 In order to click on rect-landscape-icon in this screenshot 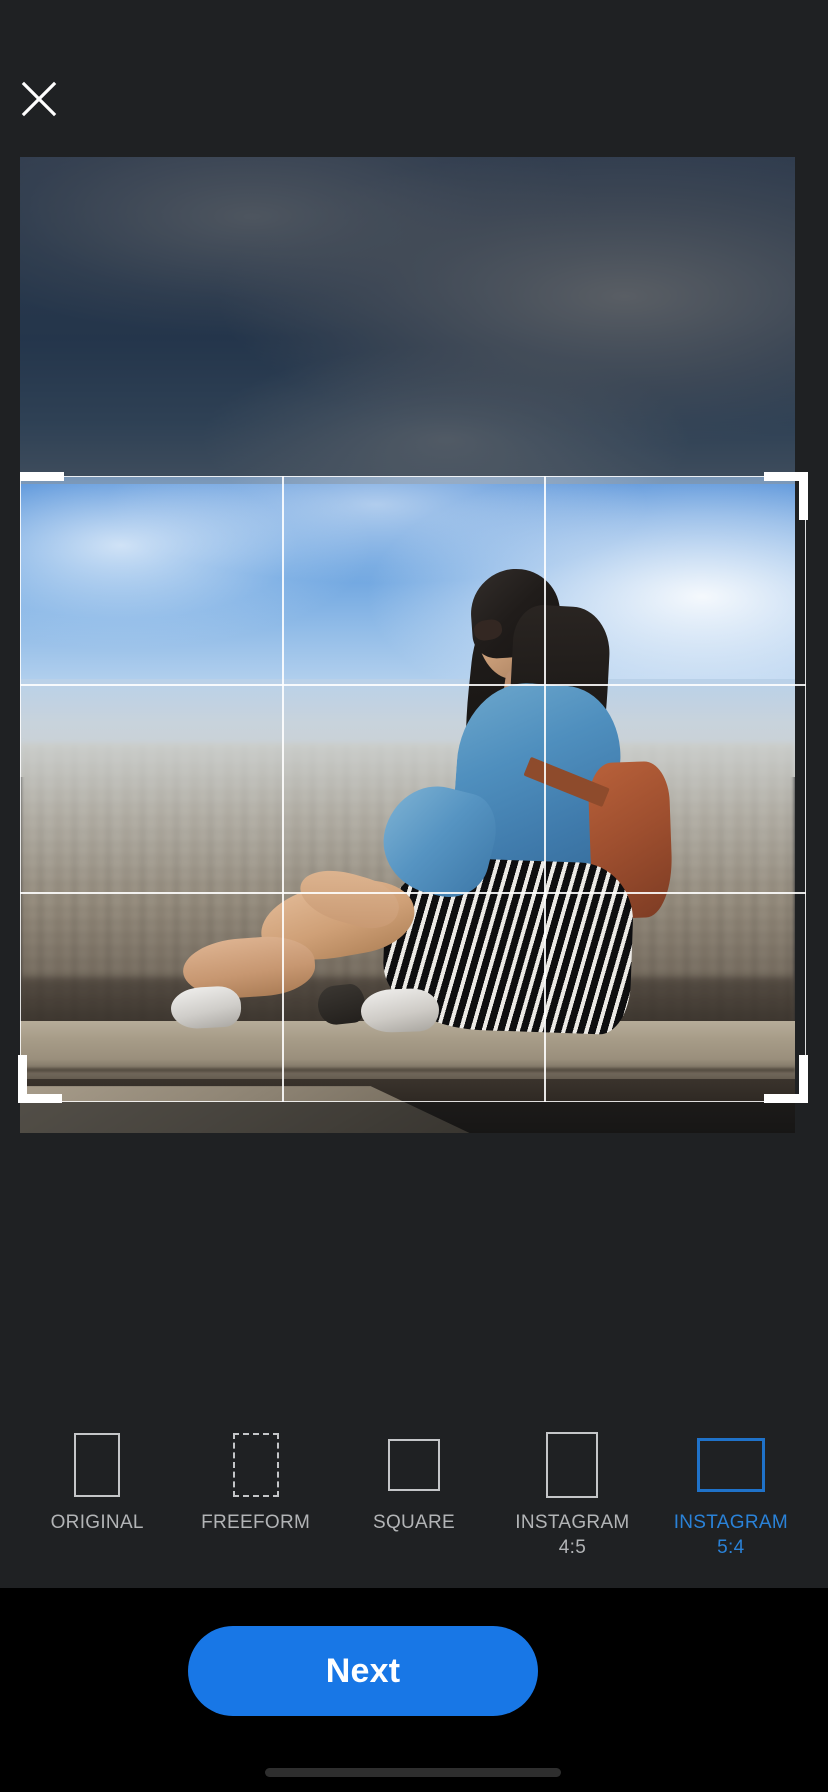, I will do `click(730, 1465)`.